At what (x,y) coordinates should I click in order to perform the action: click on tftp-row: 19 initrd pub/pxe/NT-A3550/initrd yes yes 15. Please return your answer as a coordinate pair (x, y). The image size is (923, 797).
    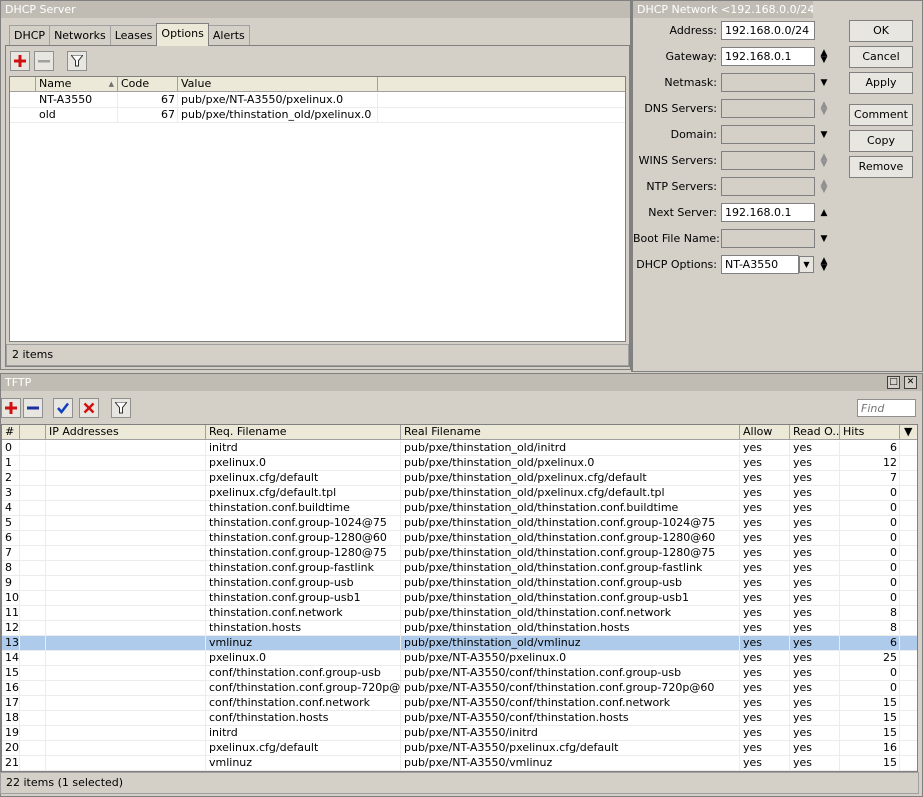
    Looking at the image, I should click on (459, 733).